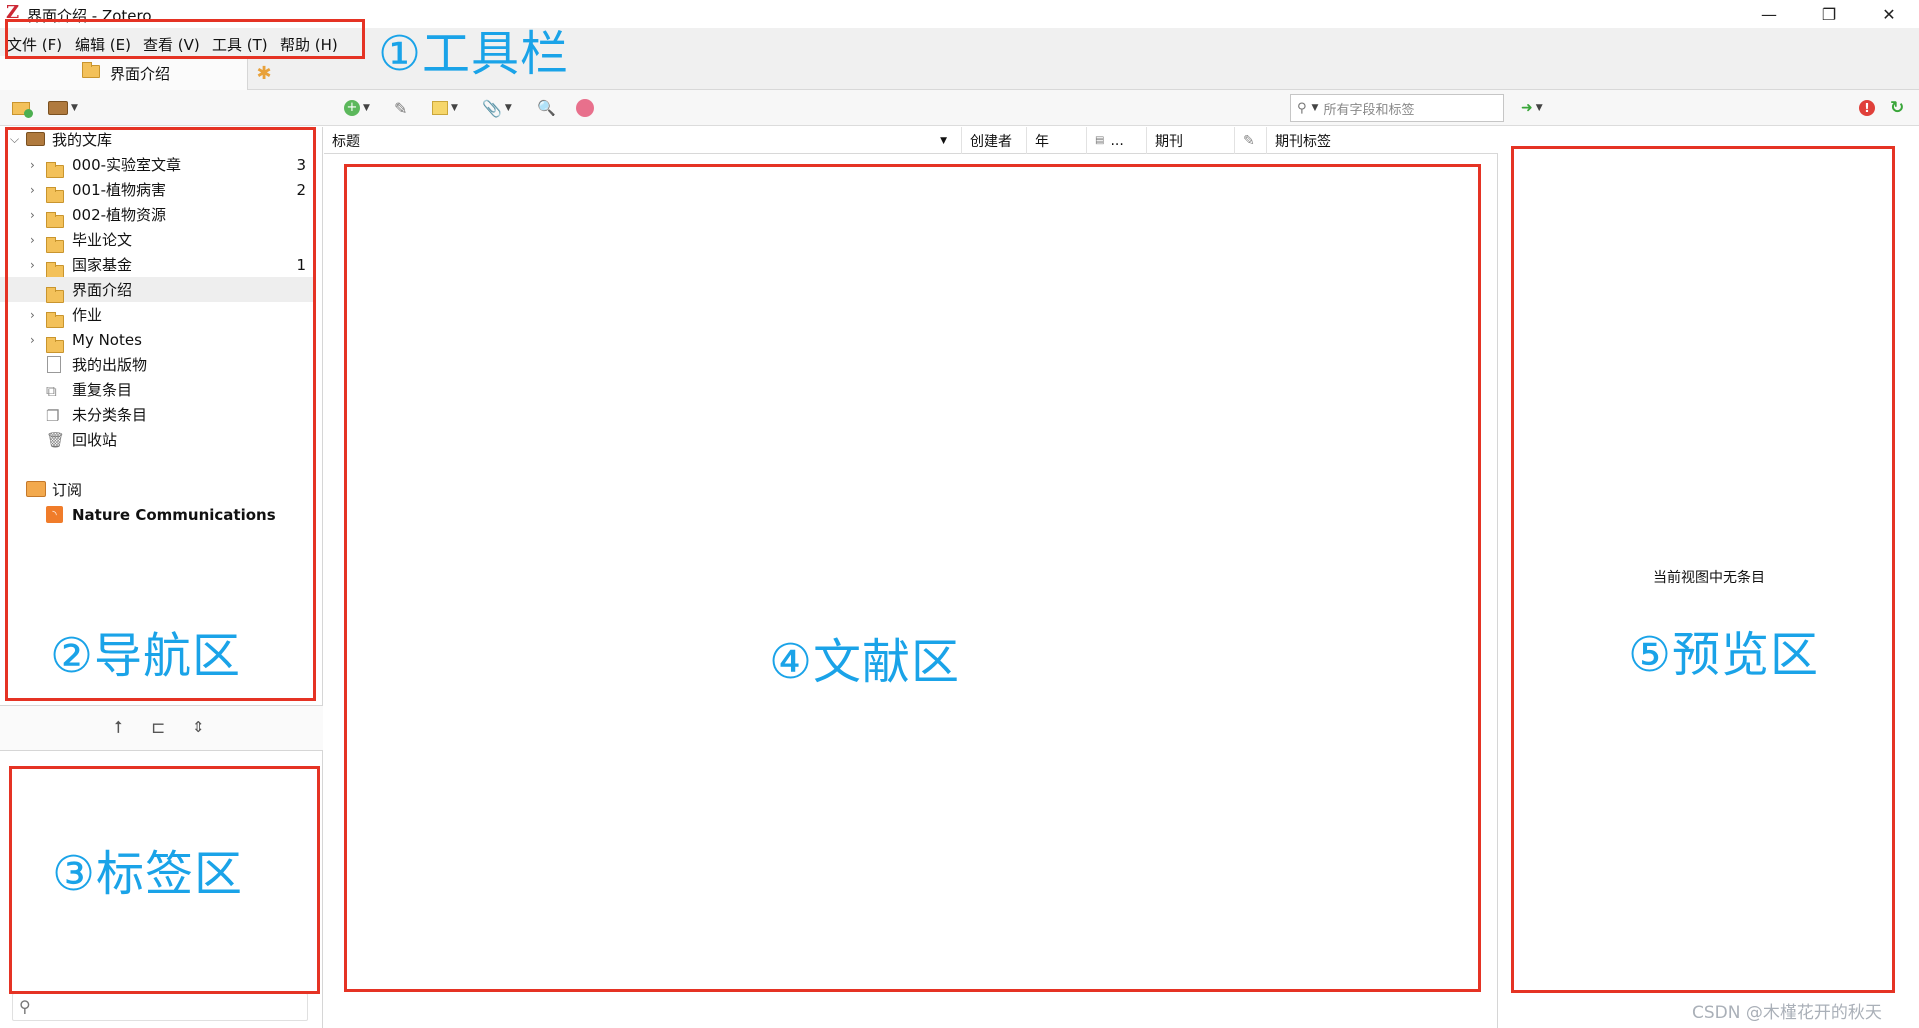  What do you see at coordinates (160, 414) in the screenshot?
I see `annotation-box-nav` at bounding box center [160, 414].